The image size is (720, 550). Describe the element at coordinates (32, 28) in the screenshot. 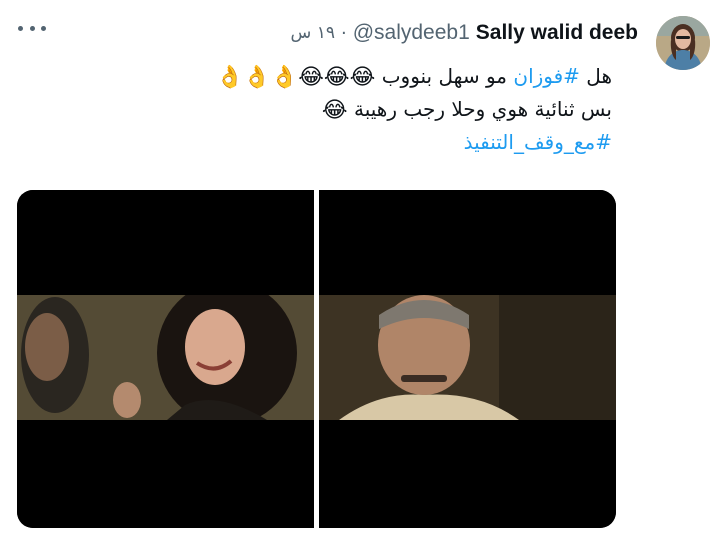

I see `more-options-icon` at that location.